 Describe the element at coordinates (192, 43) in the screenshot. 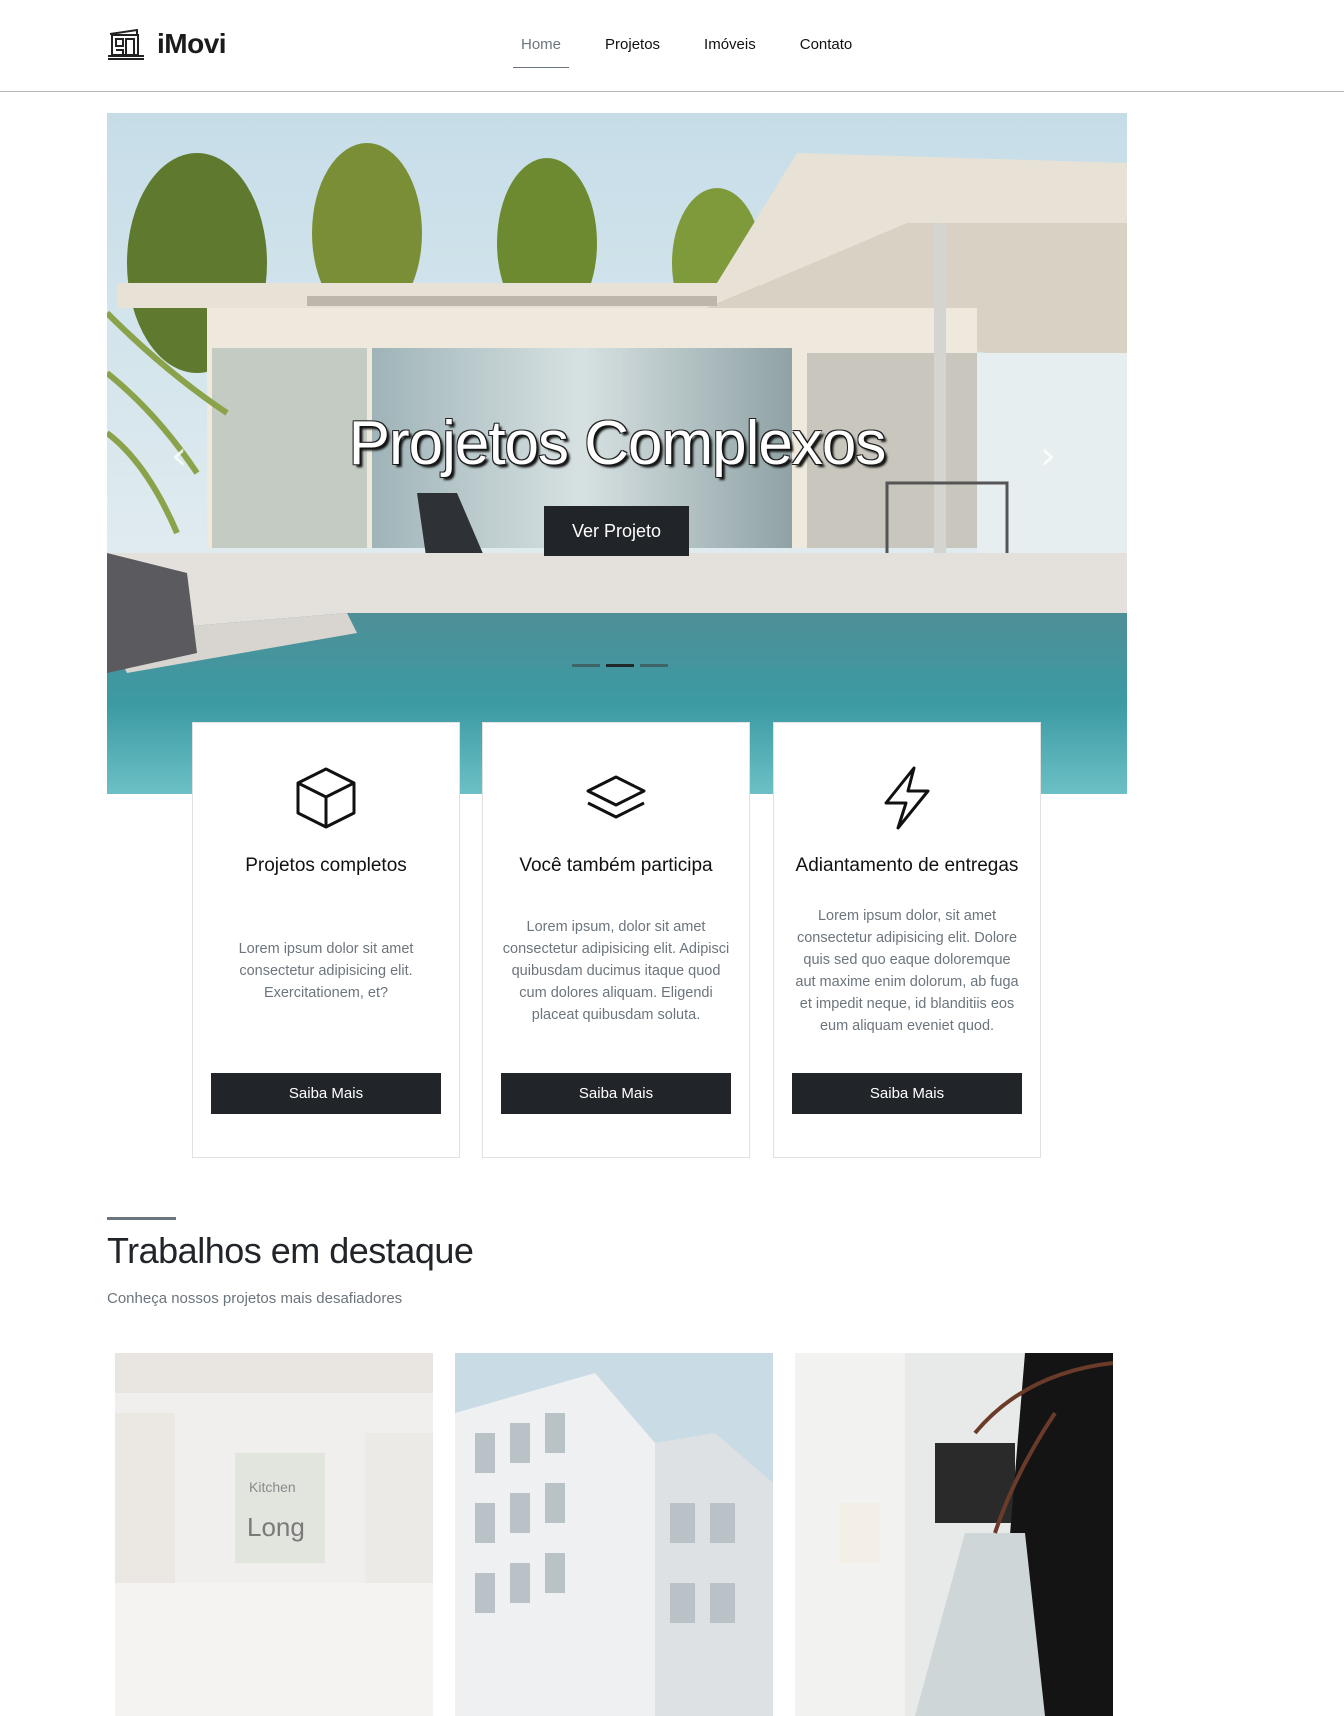

I see `brand-name: iMovi` at that location.